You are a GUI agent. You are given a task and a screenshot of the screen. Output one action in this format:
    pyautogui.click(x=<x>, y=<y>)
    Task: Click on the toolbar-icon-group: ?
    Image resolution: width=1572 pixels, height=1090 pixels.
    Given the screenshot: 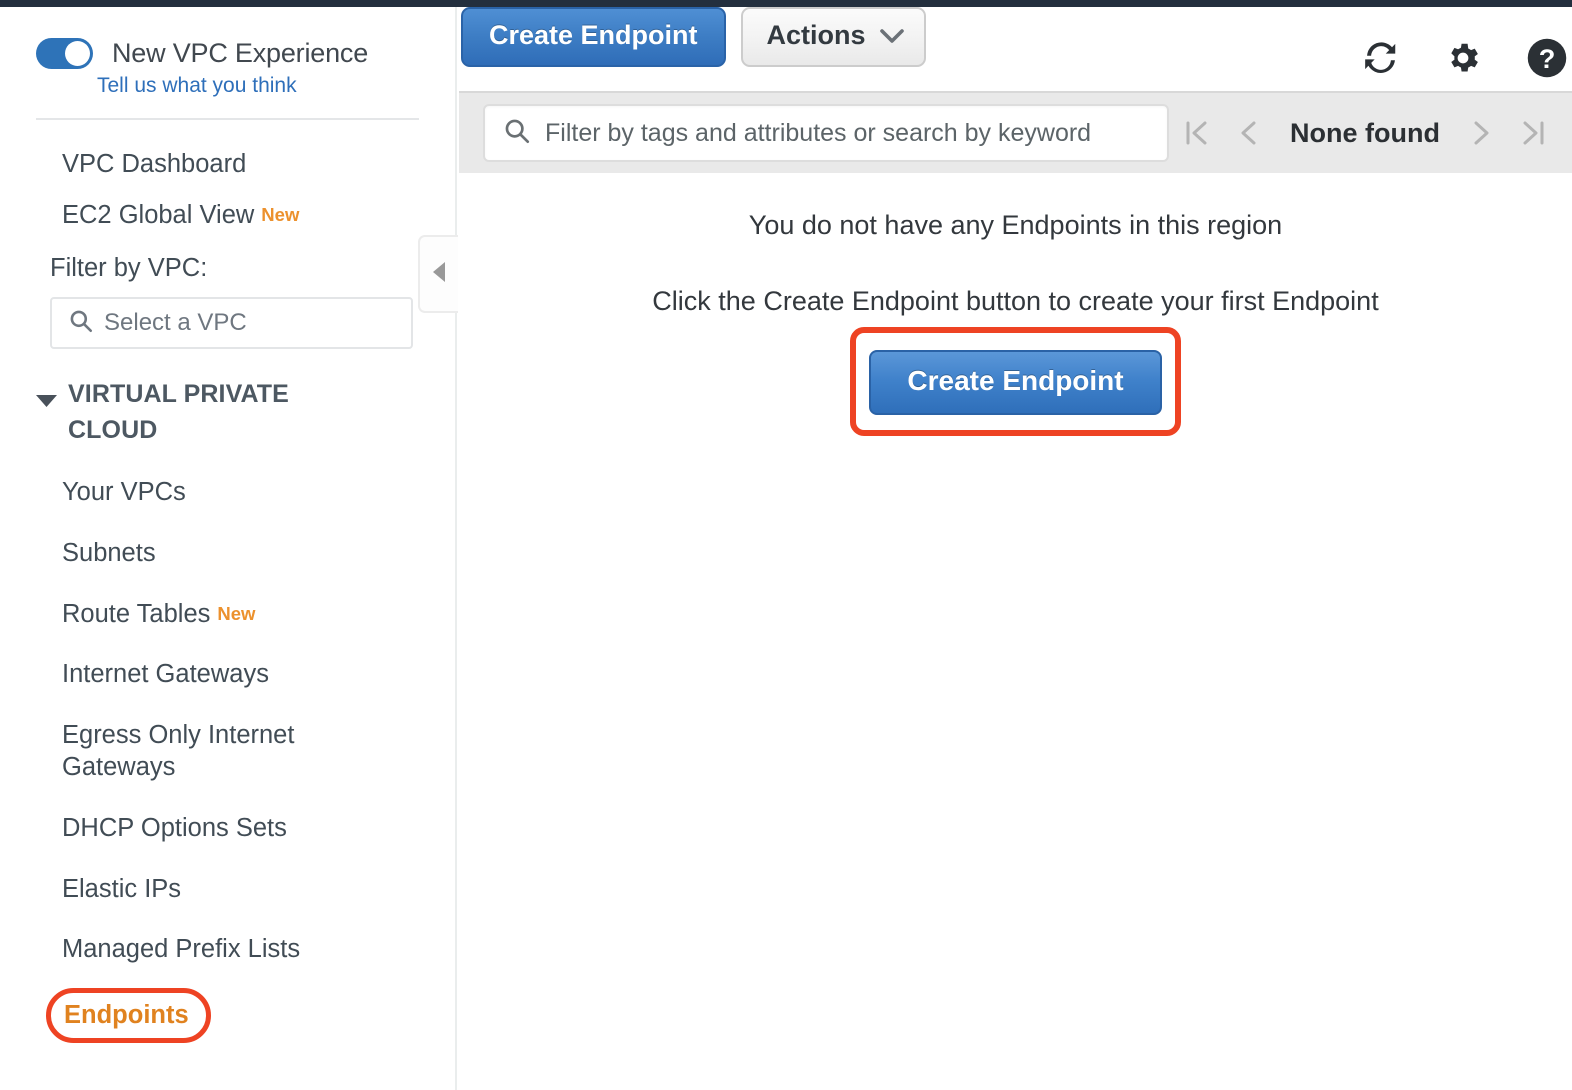 What is the action you would take?
    pyautogui.click(x=1467, y=60)
    